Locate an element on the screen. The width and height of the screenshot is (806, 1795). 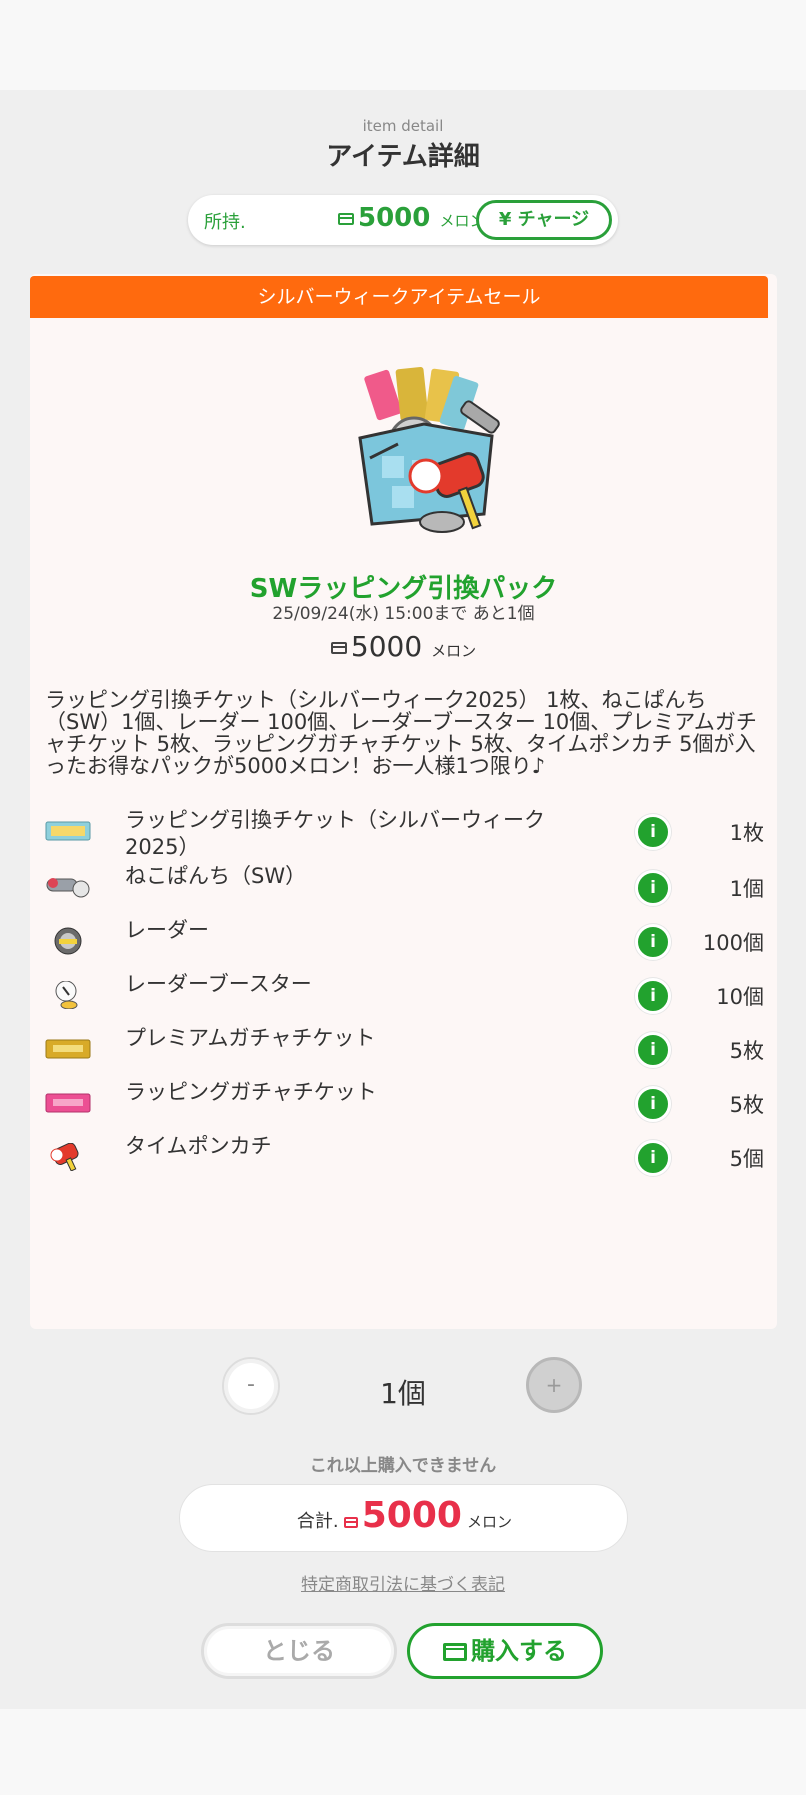
bottom-band is located at coordinates (403, 1752).